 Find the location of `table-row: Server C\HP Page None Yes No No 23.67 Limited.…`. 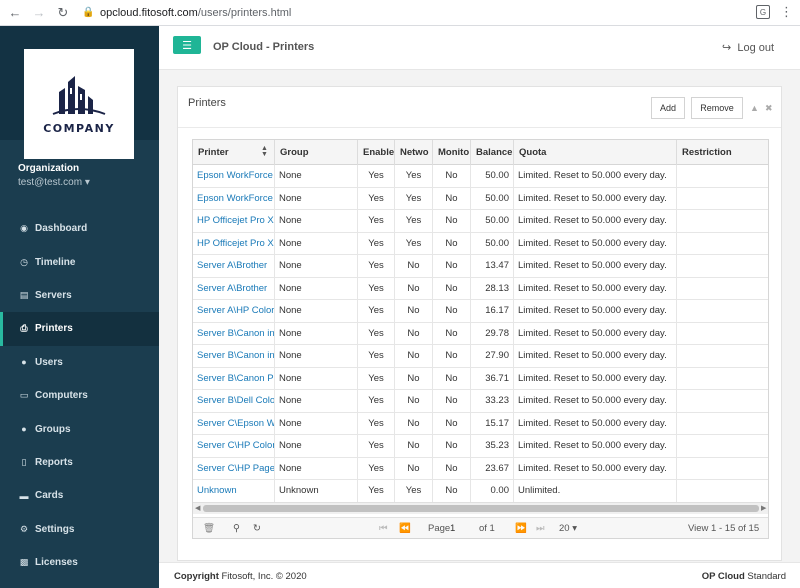

table-row: Server C\HP Page None Yes No No 23.67 Limited.… is located at coordinates (480, 468).